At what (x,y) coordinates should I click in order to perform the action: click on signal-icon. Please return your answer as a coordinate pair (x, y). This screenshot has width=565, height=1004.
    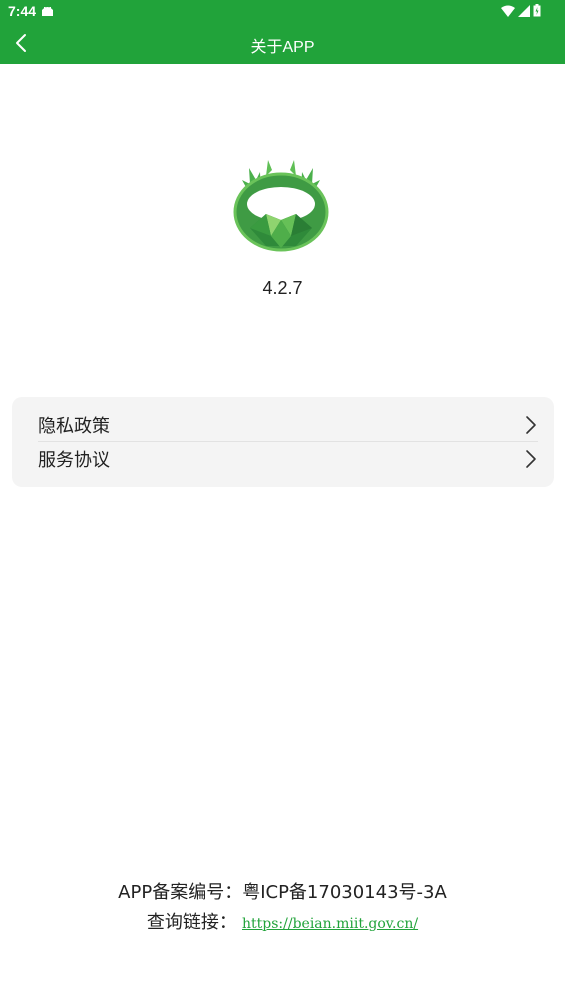
    Looking at the image, I should click on (524, 10).